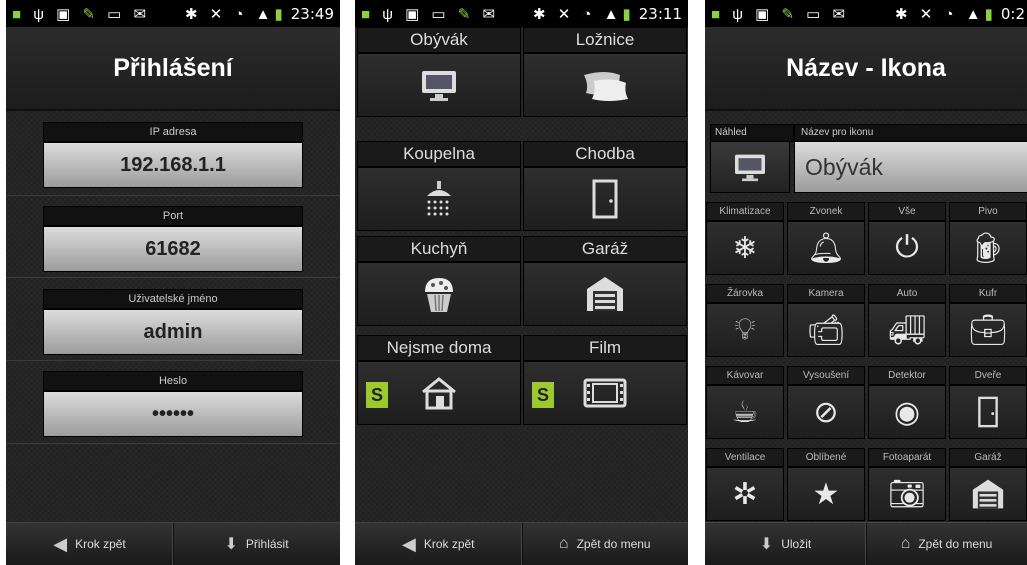 Image resolution: width=1027 pixels, height=565 pixels. I want to click on icon-option: Garáž, so click(988, 484).